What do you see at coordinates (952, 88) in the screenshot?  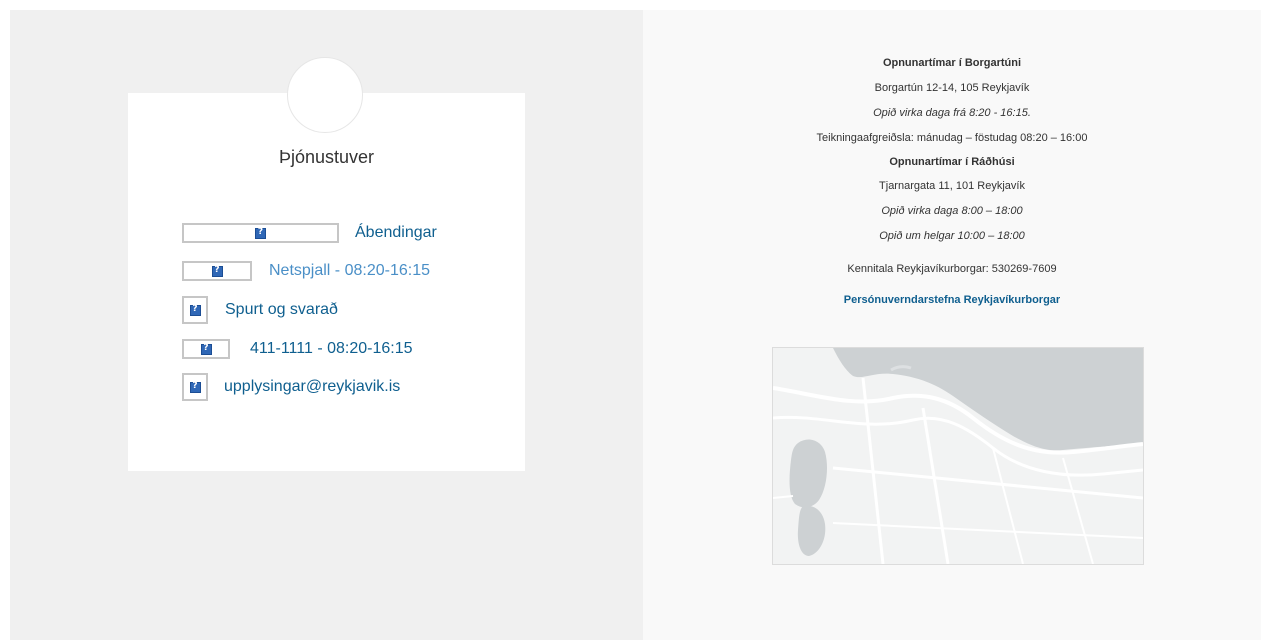 I see `borgartun-address: Borgartún 12-14, 105 Reykjavík` at bounding box center [952, 88].